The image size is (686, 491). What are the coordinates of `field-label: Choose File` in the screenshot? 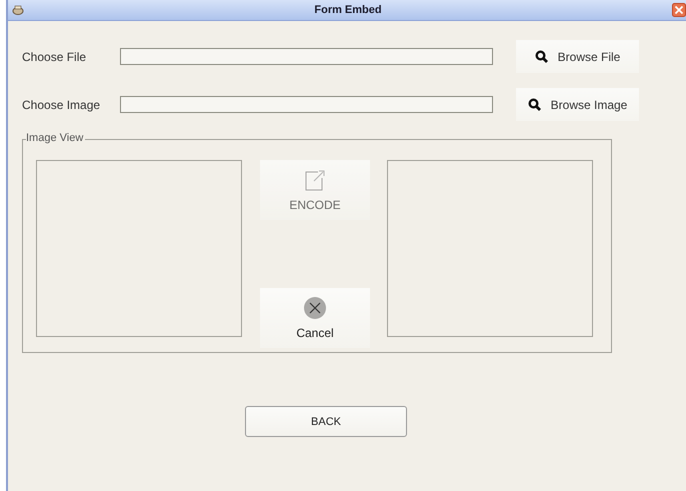 It's located at (55, 57).